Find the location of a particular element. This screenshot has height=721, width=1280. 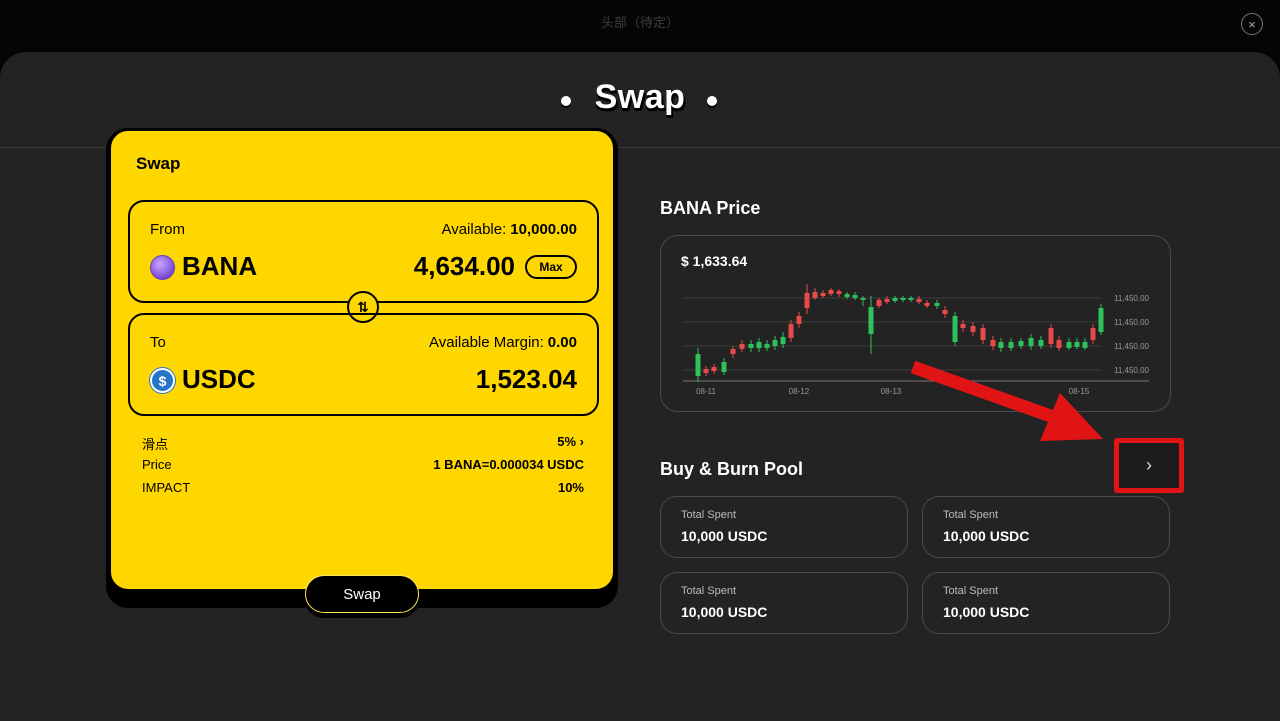

price-section-title: BANA Price is located at coordinates (710, 208).